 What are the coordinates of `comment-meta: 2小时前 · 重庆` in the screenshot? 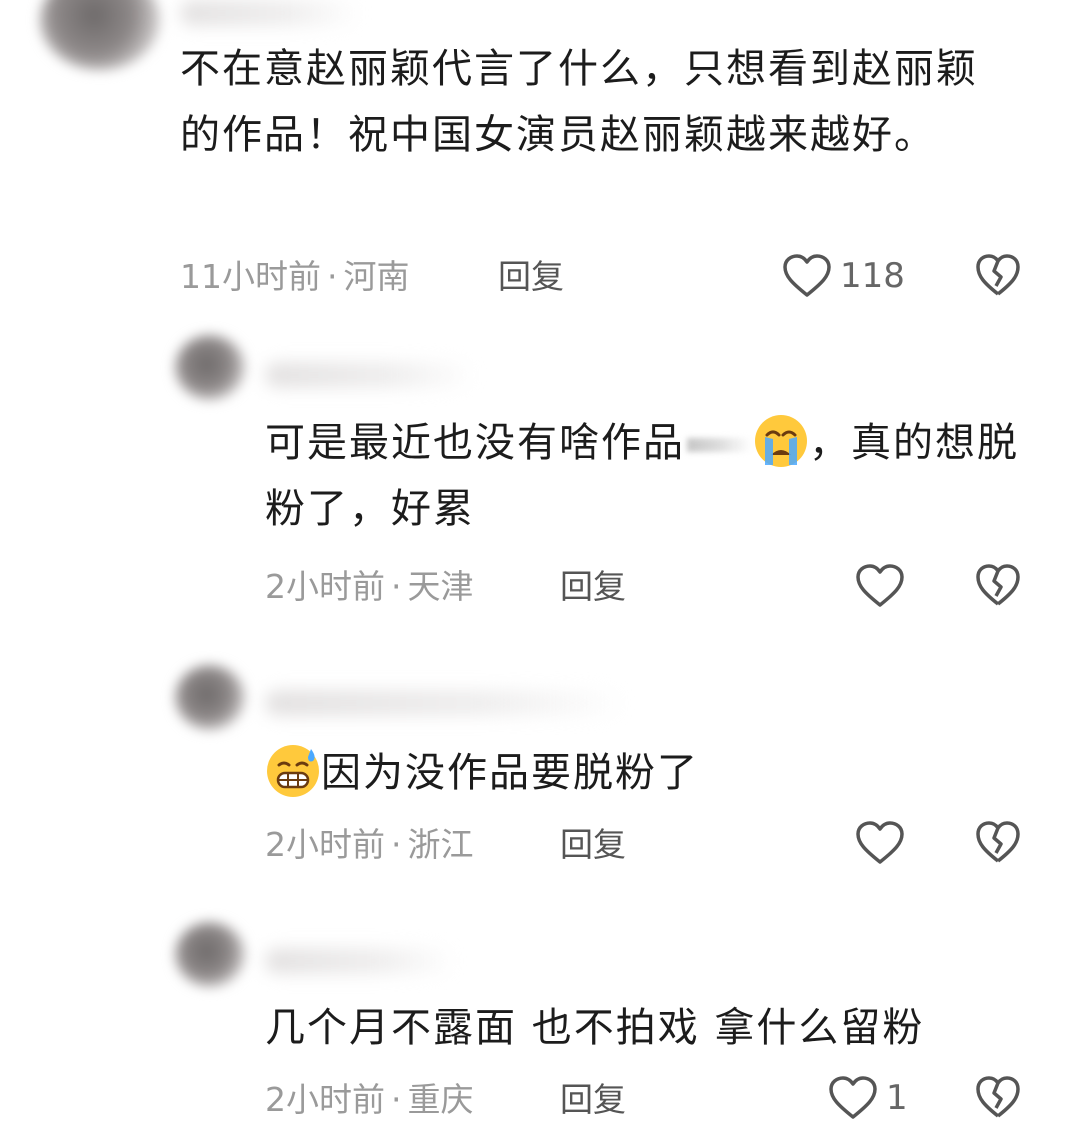 It's located at (369, 1100).